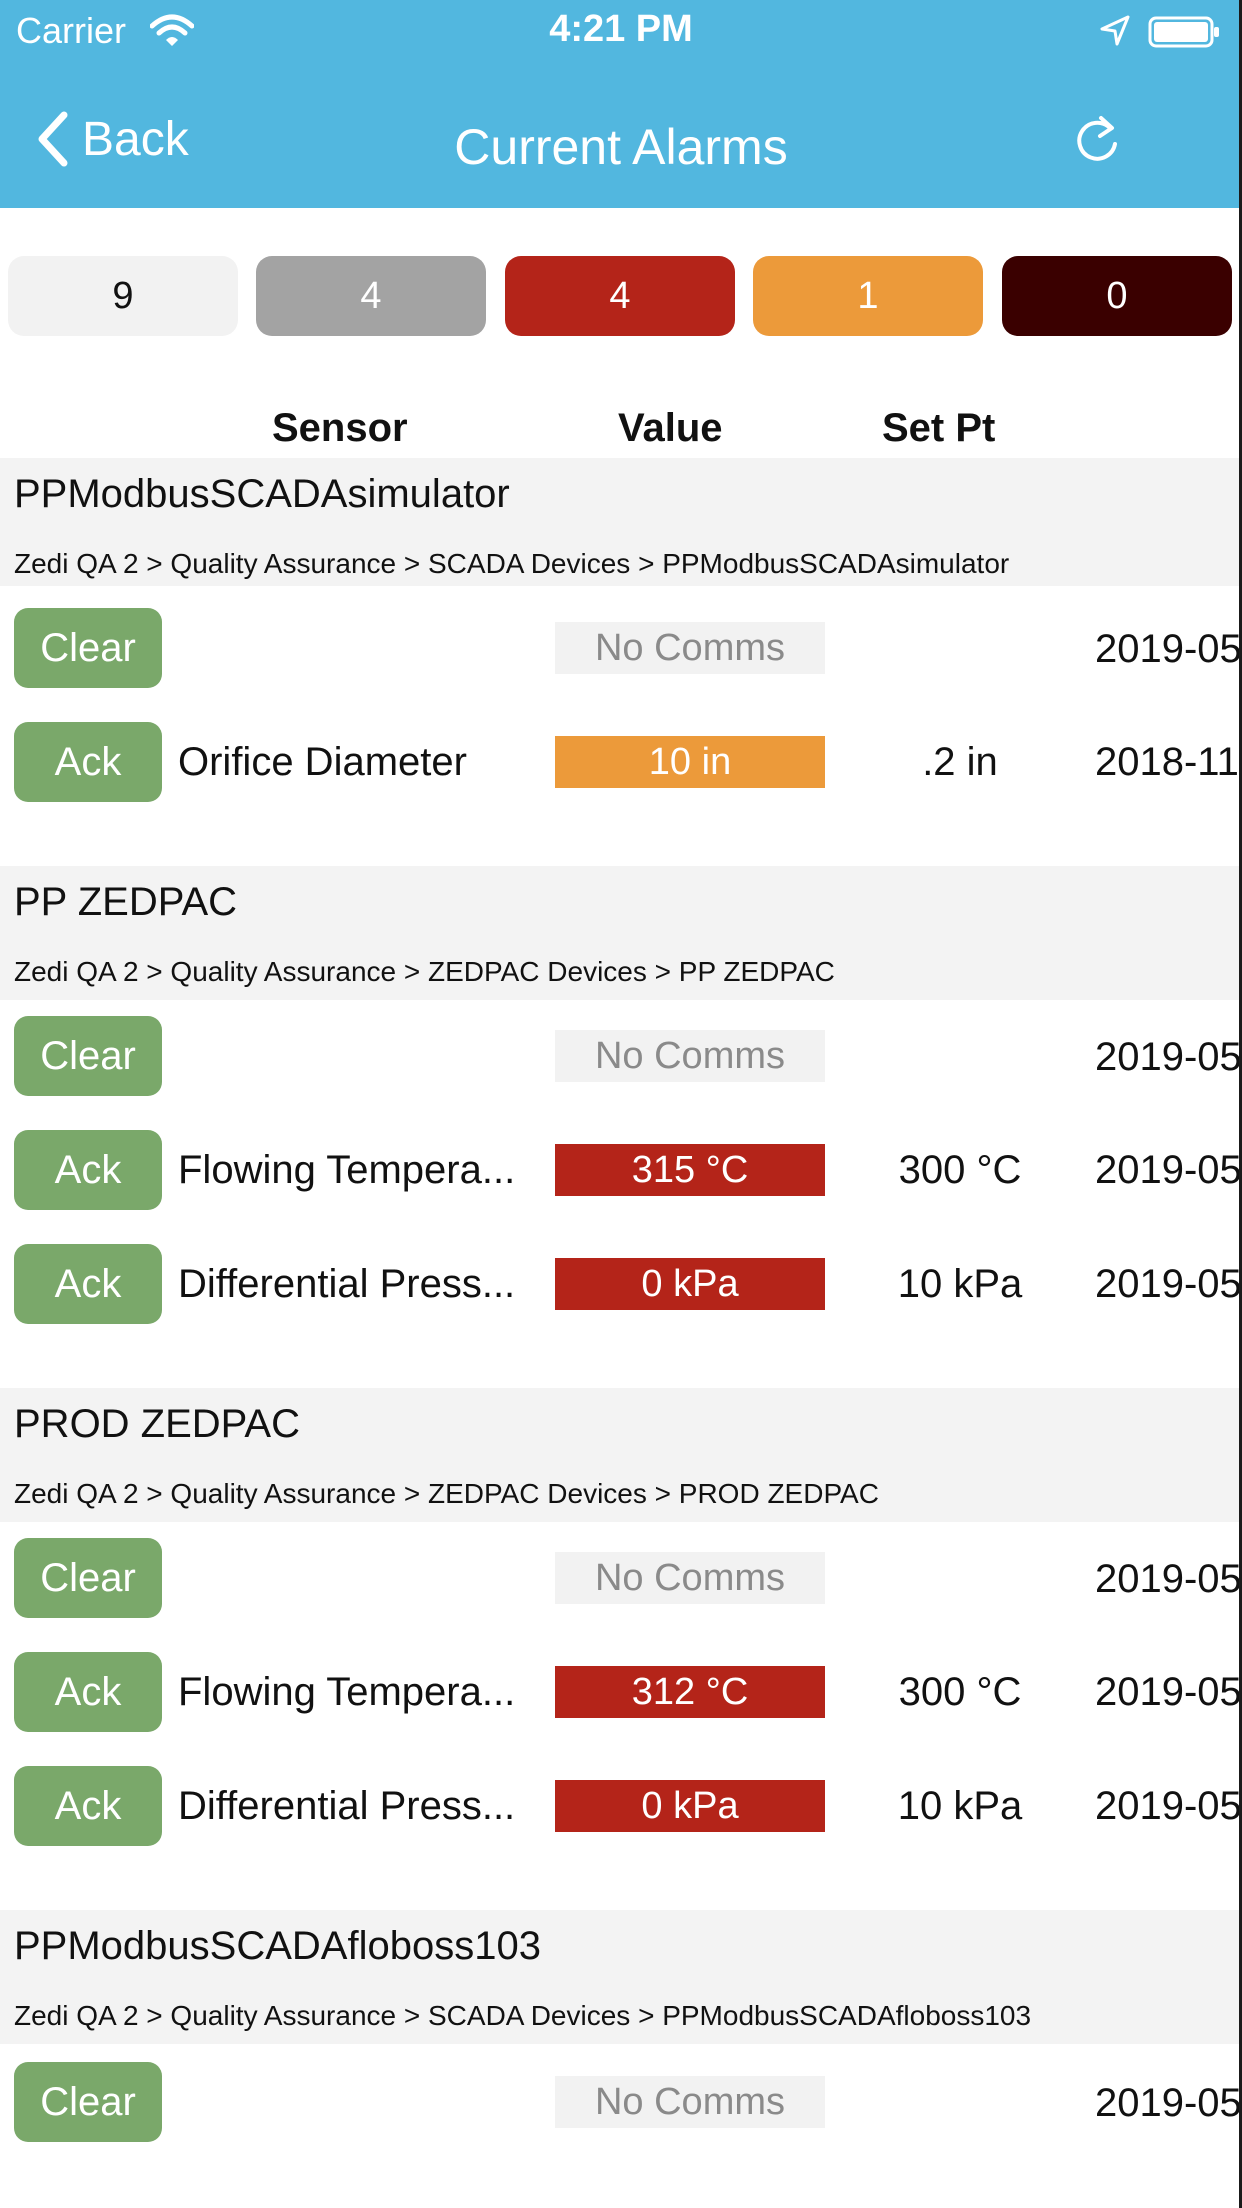 The height and width of the screenshot is (2208, 1242). I want to click on alarm-value: 312 °C, so click(690, 1692).